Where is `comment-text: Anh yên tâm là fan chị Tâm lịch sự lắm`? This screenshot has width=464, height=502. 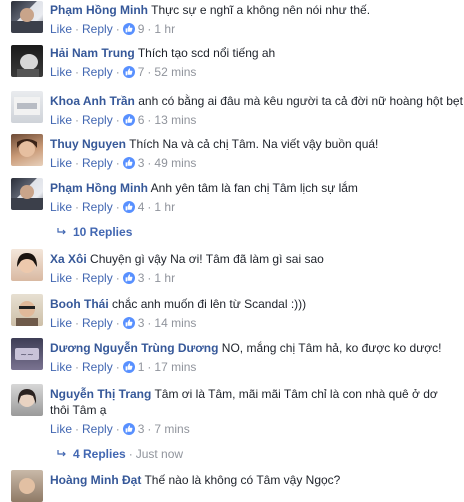 comment-text: Anh yên tâm là fan chị Tâm lịch sự lắm is located at coordinates (254, 188).